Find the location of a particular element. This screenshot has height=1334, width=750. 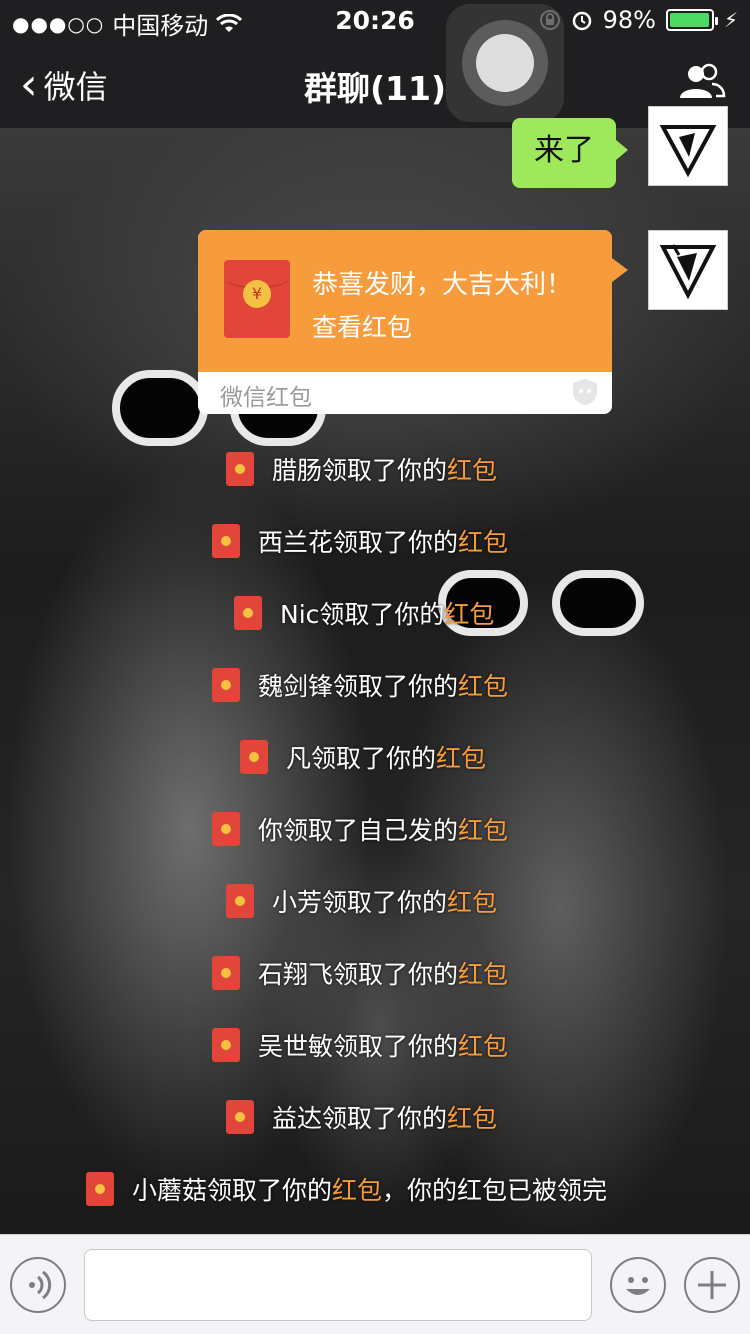

red-packet-action: 查看红包 is located at coordinates (362, 327).